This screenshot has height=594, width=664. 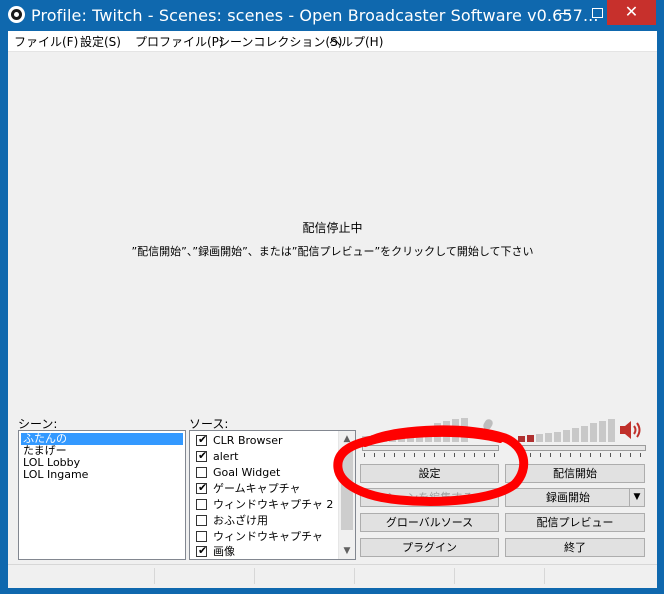 What do you see at coordinates (16, 14) in the screenshot?
I see `obs-logo-icon` at bounding box center [16, 14].